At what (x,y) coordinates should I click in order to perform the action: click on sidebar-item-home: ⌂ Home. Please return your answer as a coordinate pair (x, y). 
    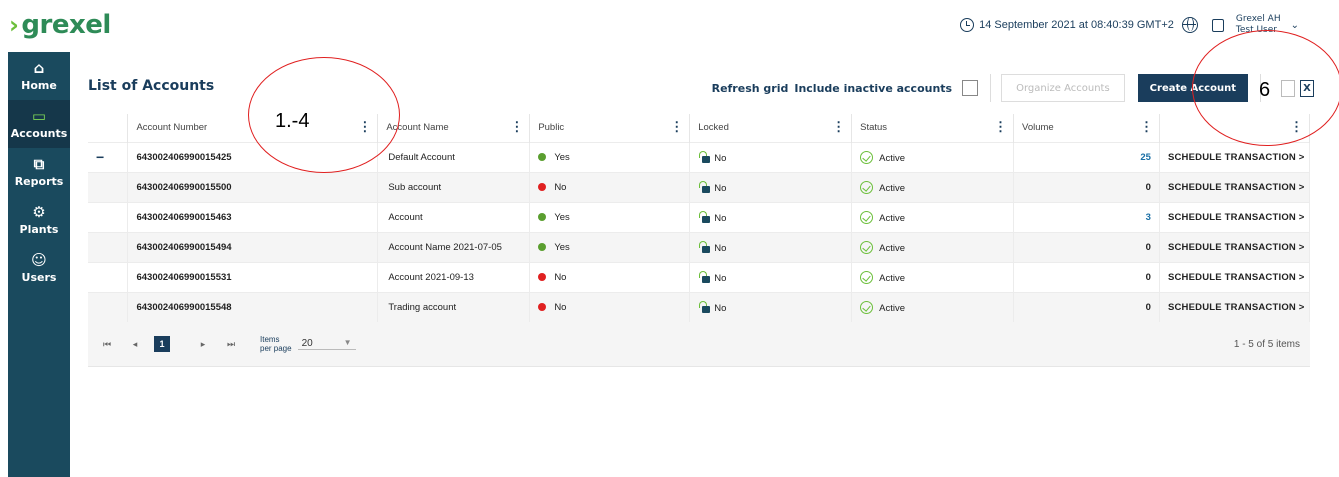
    Looking at the image, I should click on (39, 76).